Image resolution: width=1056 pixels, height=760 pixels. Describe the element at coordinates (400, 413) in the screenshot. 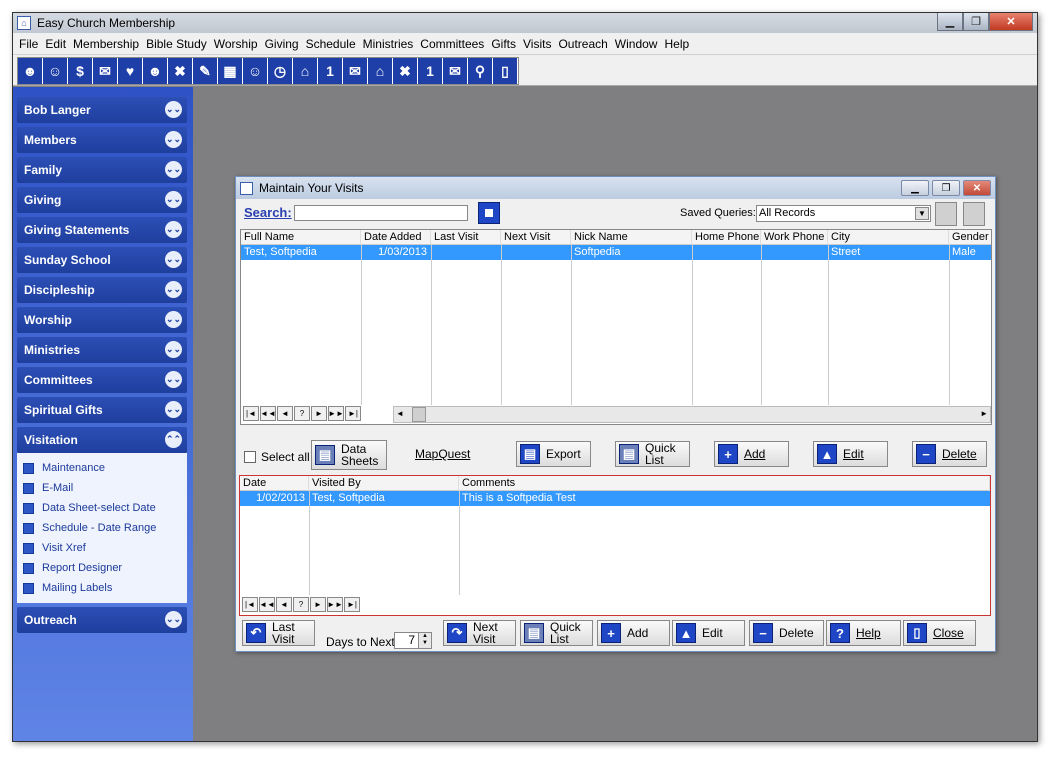

I see `scroll-left-icon: ◄` at that location.